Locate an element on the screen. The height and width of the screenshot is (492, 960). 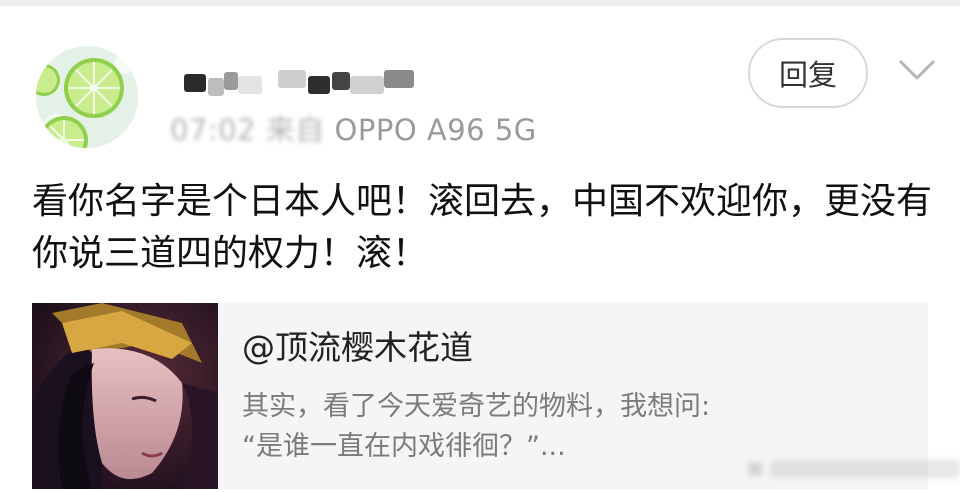
quoted-post-line-1: 其实，看了今天爱奇艺的物料，我想问: is located at coordinates (476, 406).